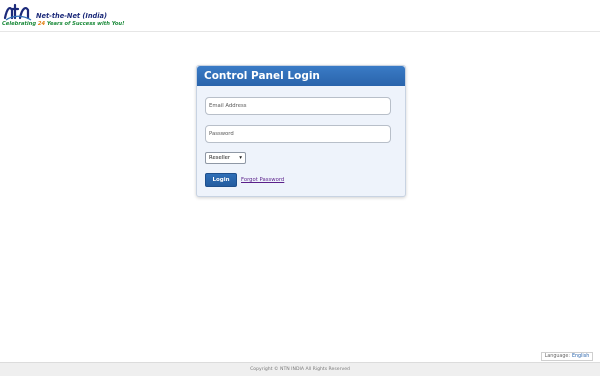  Describe the element at coordinates (262, 180) in the screenshot. I see `forgot-password-link: Forgot Password` at that location.